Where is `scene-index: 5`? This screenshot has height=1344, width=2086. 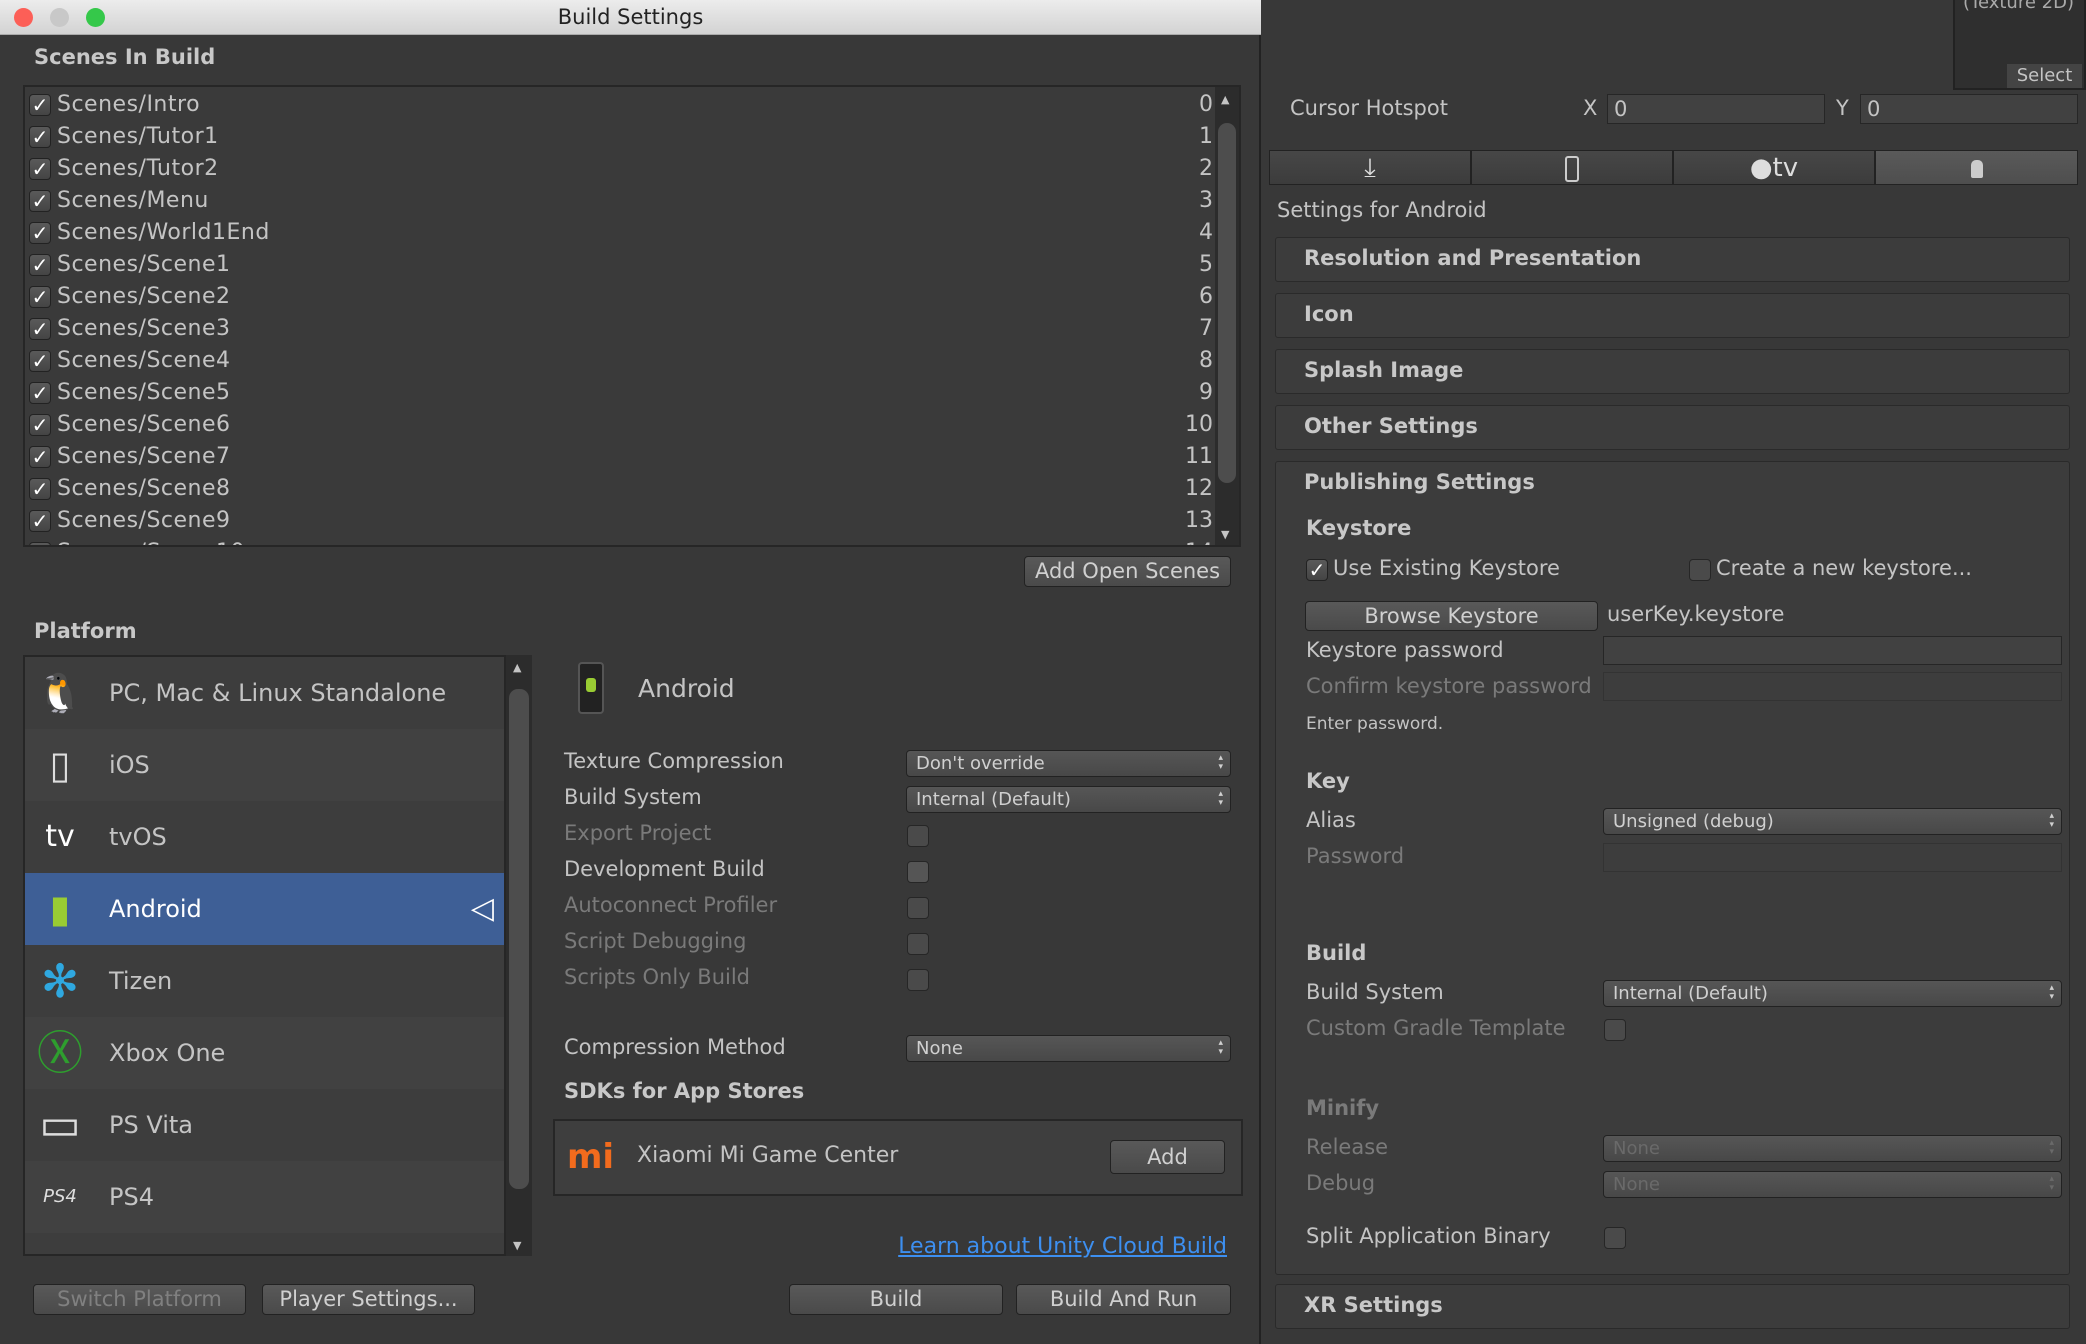 scene-index: 5 is located at coordinates (1206, 264).